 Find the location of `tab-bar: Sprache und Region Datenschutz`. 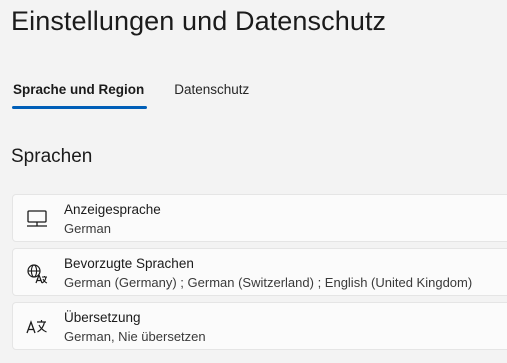

tab-bar: Sprache und Region Datenschutz is located at coordinates (131, 94).